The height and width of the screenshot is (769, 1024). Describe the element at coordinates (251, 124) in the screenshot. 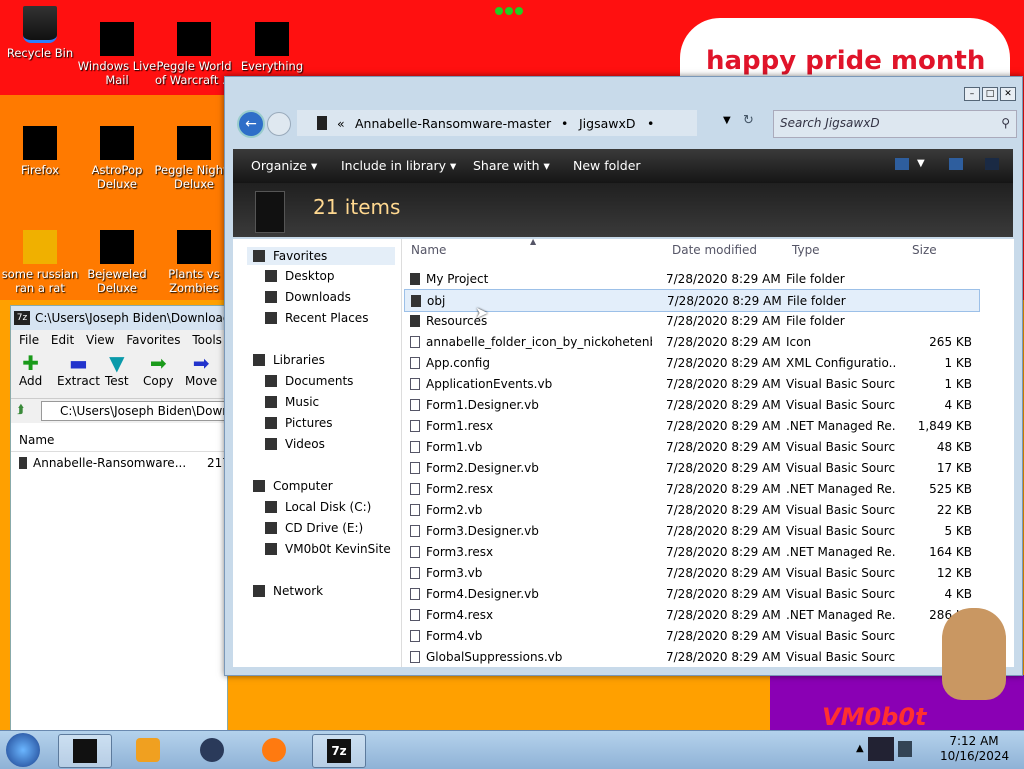

I see `back-button: ←` at that location.